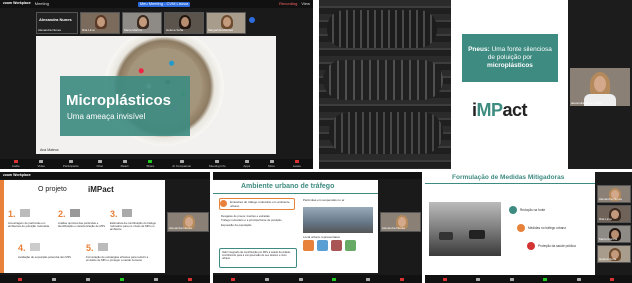 The image size is (632, 283). What do you see at coordinates (106, 116) in the screenshot?
I see `slide-subtitle: Uma ameaça invisível` at bounding box center [106, 116].